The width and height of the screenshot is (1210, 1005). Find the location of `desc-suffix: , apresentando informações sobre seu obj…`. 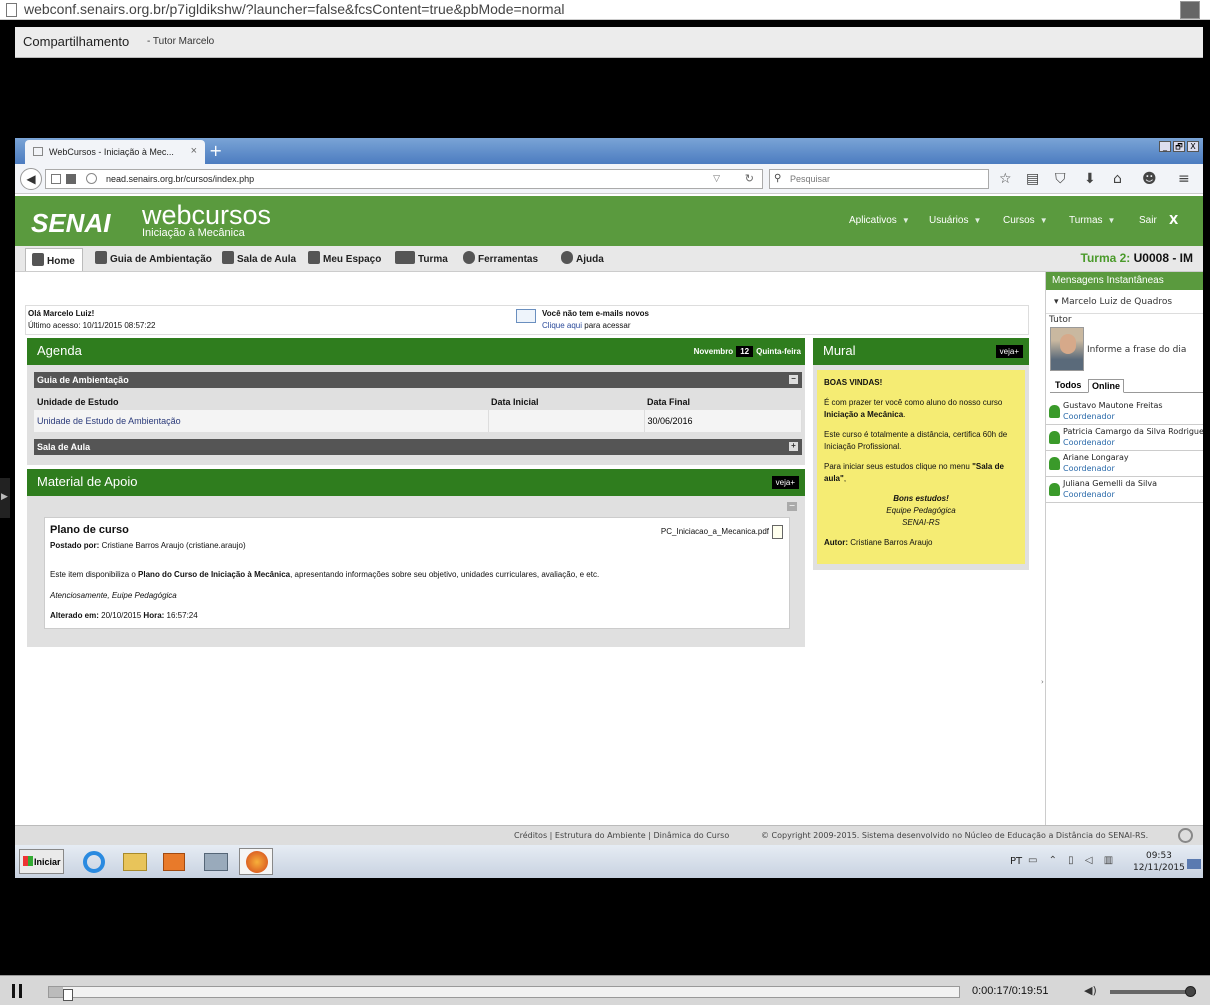

desc-suffix: , apresentando informações sobre seu obj… is located at coordinates (445, 574).